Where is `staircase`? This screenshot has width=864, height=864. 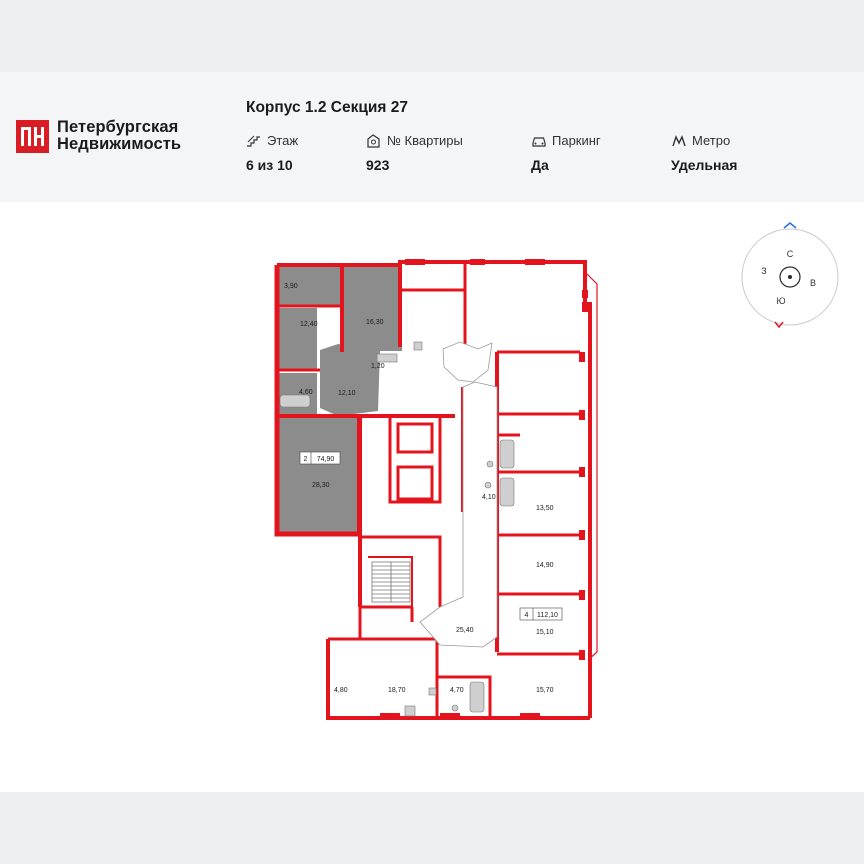 staircase is located at coordinates (391, 582).